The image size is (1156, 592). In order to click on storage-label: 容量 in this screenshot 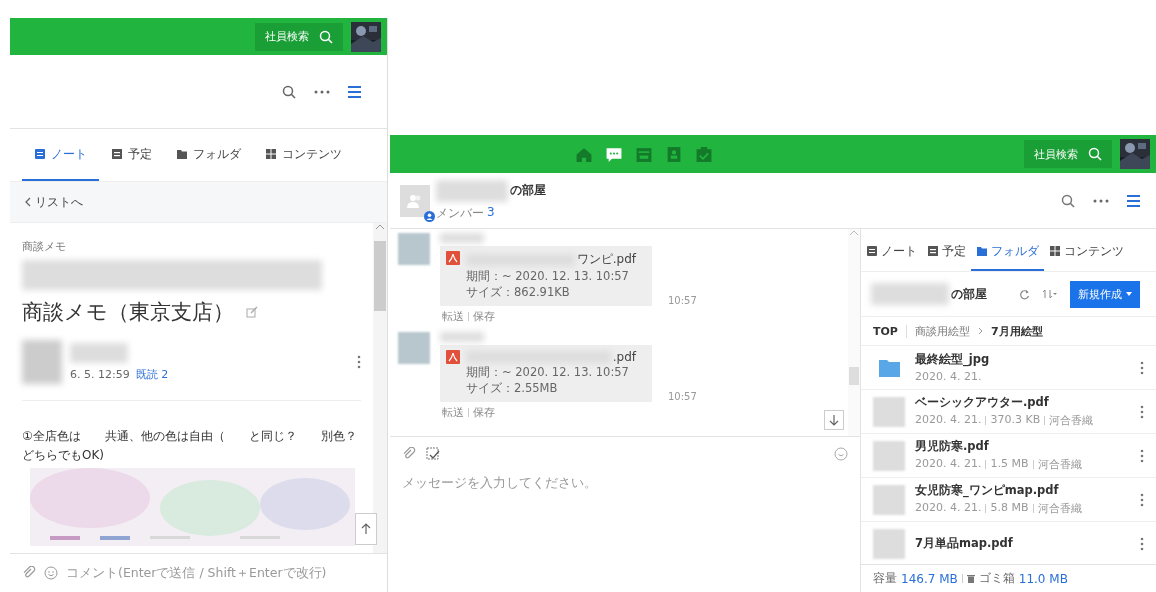, I will do `click(885, 578)`.